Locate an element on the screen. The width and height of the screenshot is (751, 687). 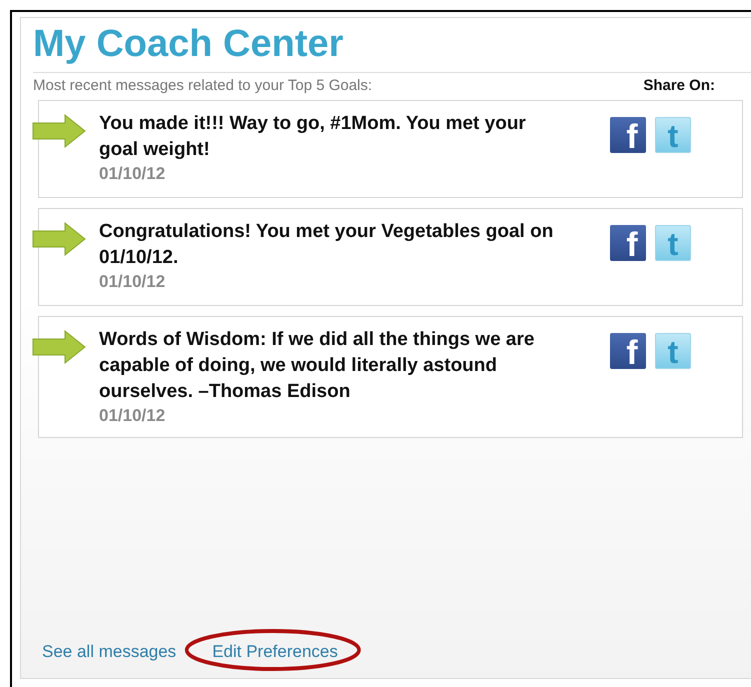
panel-title: My Coach Center is located at coordinates (188, 44).